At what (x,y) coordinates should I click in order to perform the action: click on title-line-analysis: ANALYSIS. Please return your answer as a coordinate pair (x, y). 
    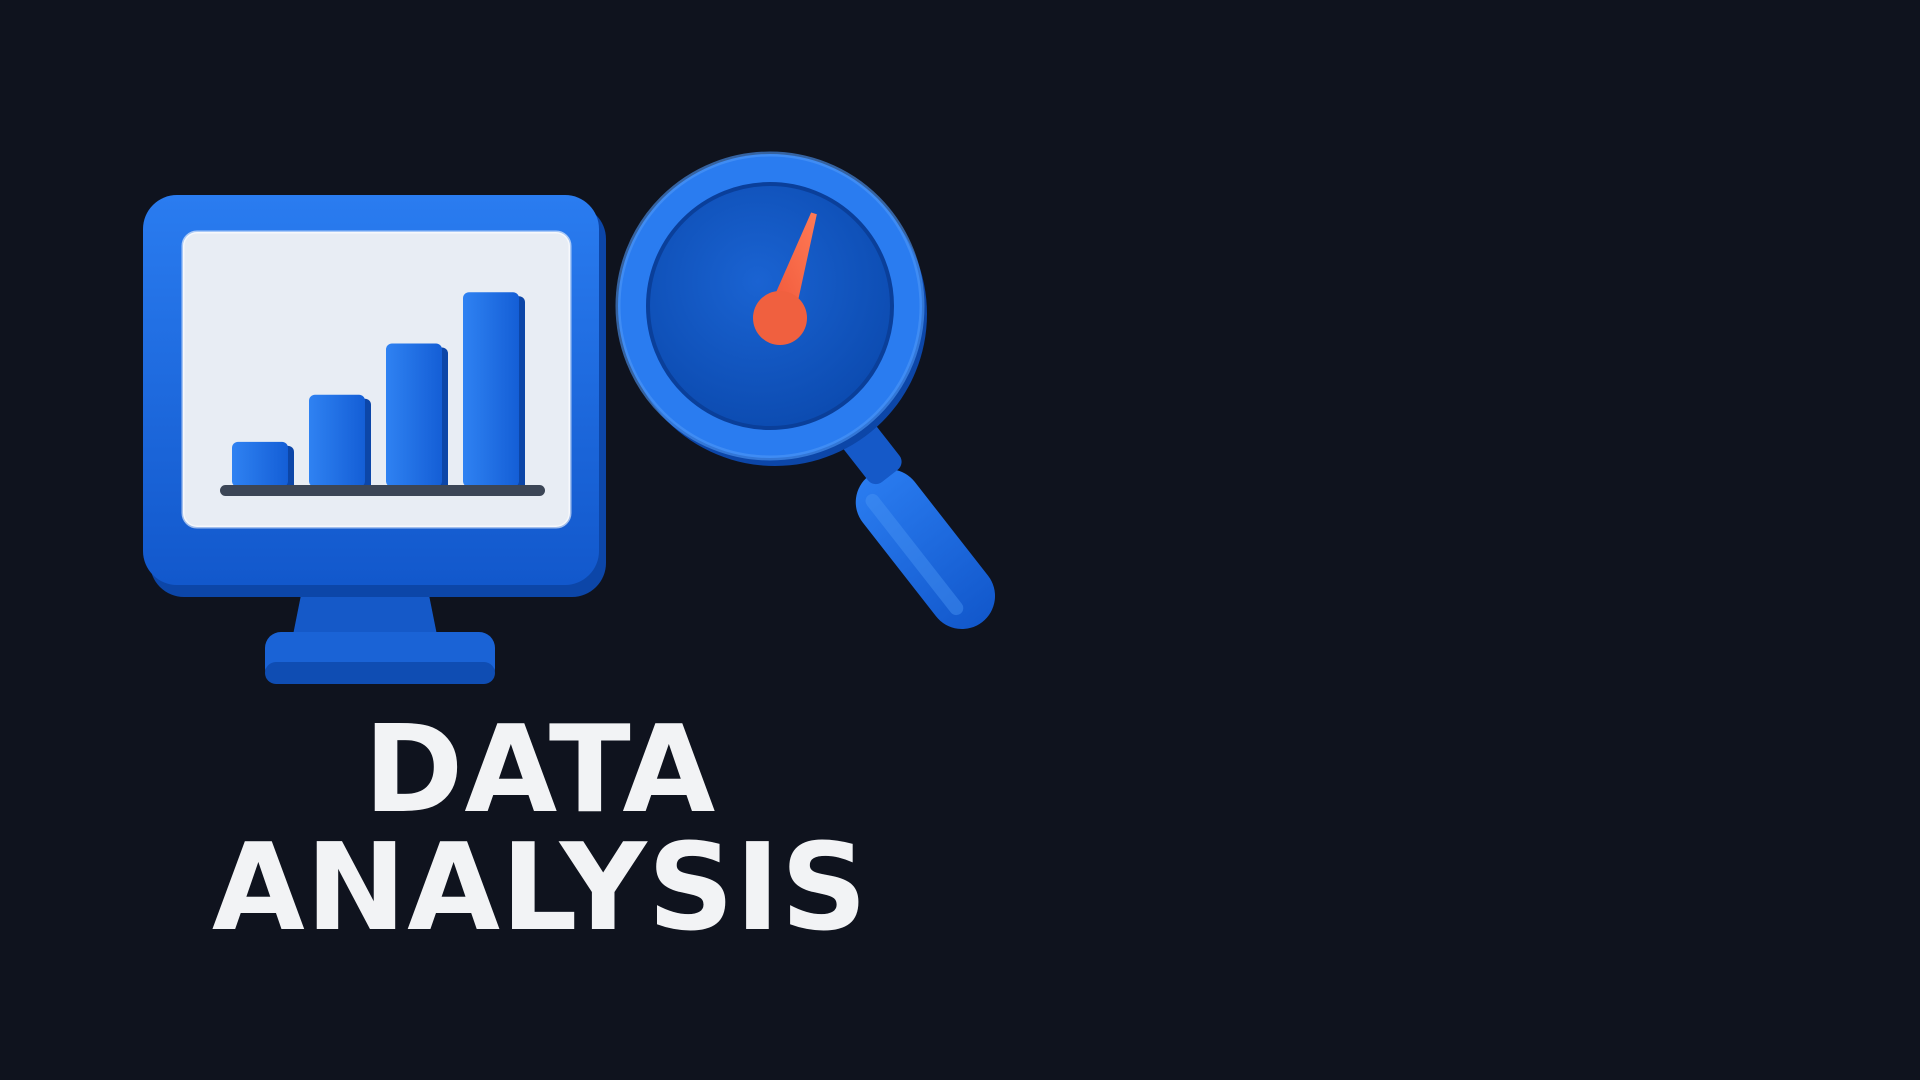
    Looking at the image, I should click on (540, 888).